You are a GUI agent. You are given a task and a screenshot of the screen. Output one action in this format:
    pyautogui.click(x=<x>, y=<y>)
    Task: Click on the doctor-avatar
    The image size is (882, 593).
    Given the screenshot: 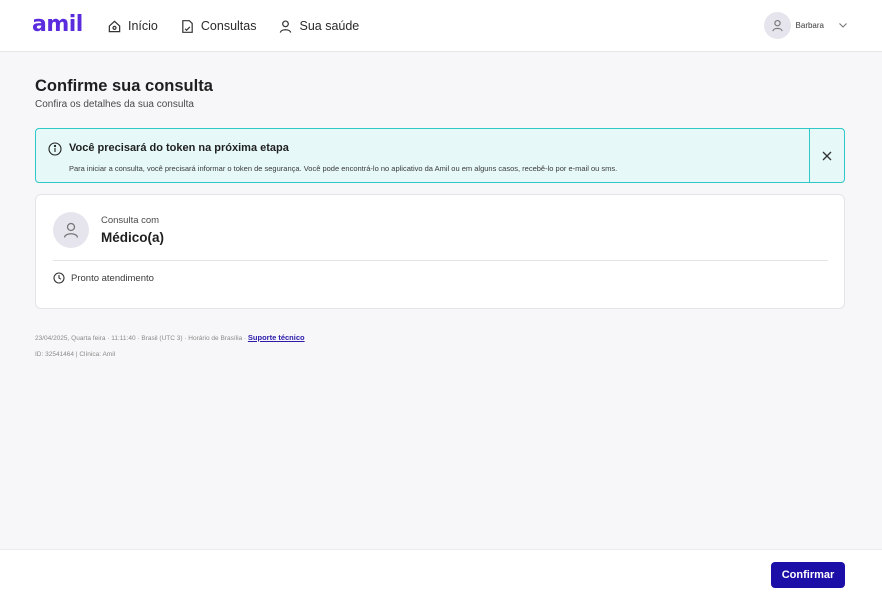 What is the action you would take?
    pyautogui.click(x=71, y=230)
    